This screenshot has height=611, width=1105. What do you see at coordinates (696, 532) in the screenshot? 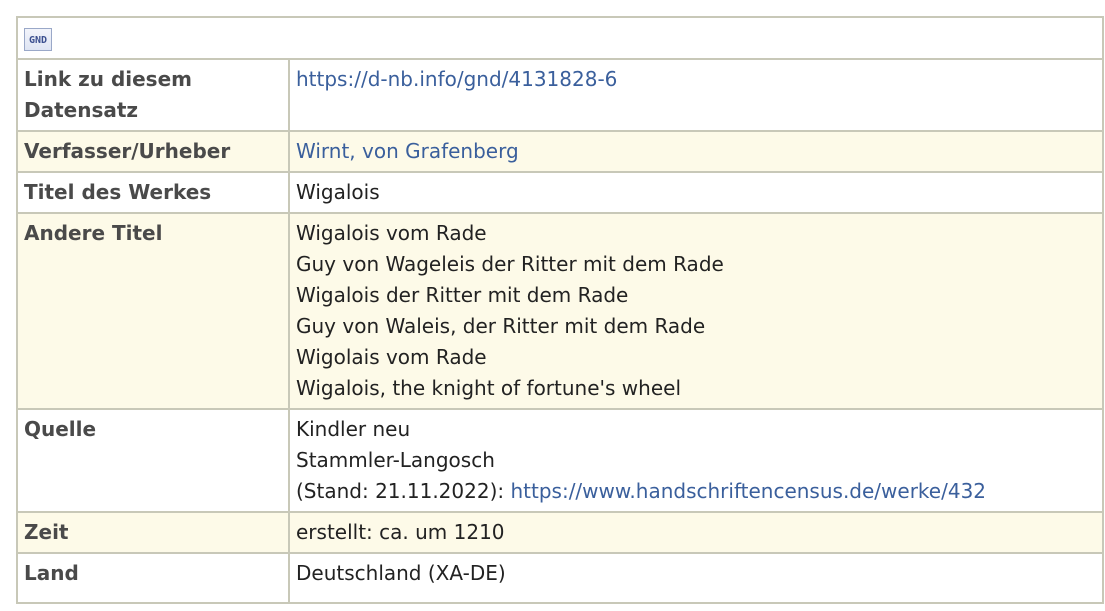
I see `value-time: erstellt: ca. um 1210` at bounding box center [696, 532].